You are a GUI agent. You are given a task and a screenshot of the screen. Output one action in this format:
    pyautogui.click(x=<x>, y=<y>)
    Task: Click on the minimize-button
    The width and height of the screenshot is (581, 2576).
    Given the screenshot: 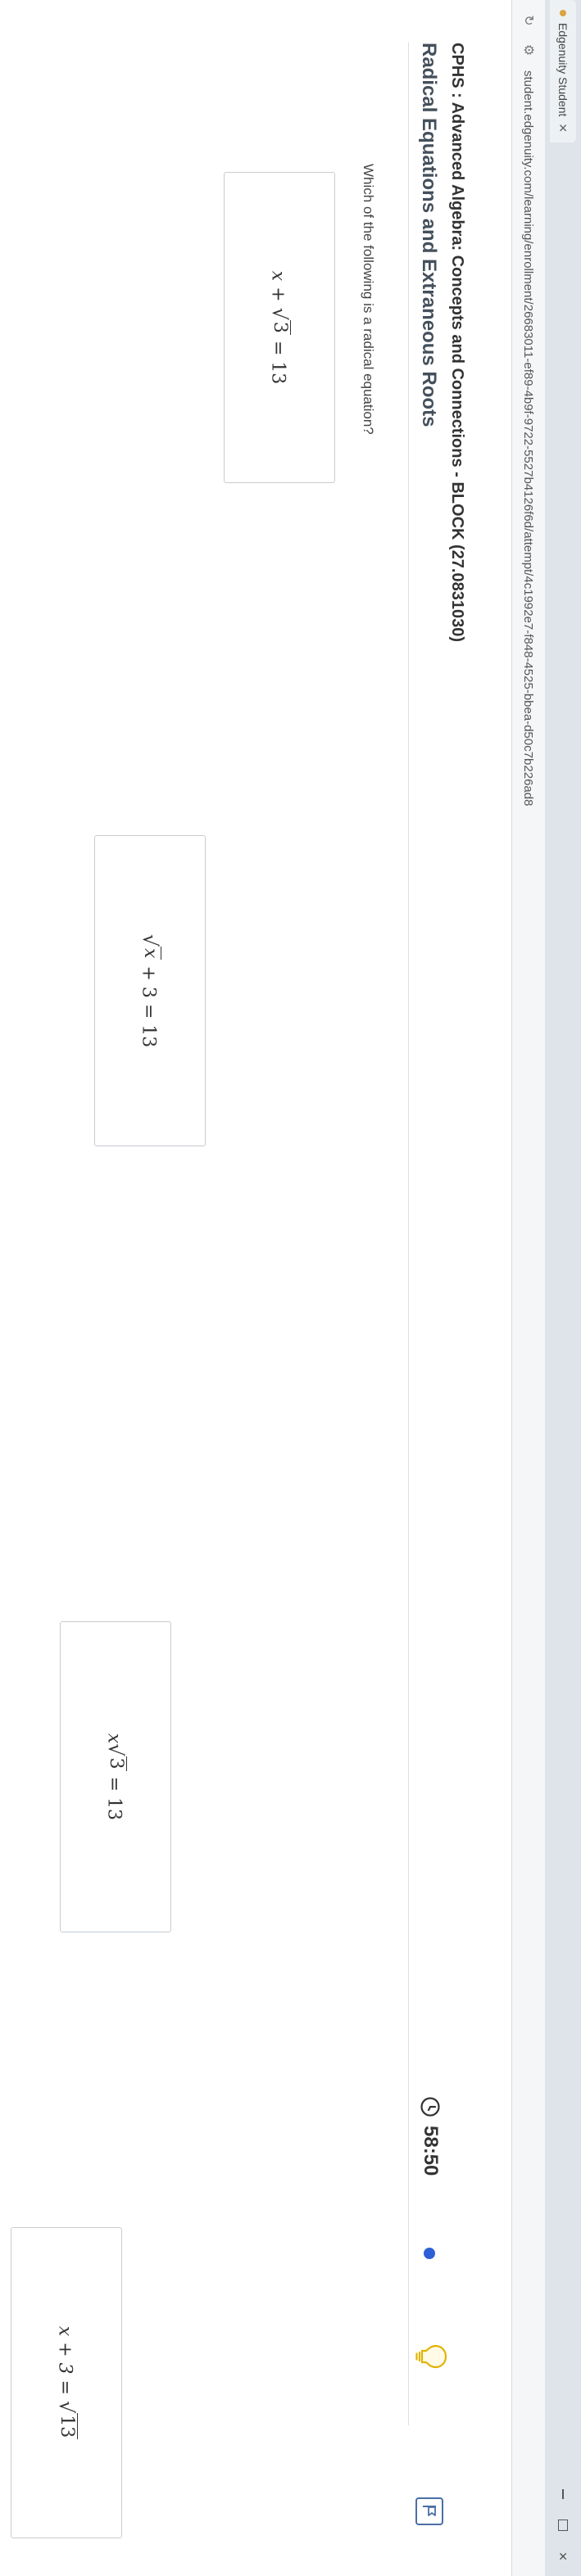 What is the action you would take?
    pyautogui.click(x=563, y=2494)
    